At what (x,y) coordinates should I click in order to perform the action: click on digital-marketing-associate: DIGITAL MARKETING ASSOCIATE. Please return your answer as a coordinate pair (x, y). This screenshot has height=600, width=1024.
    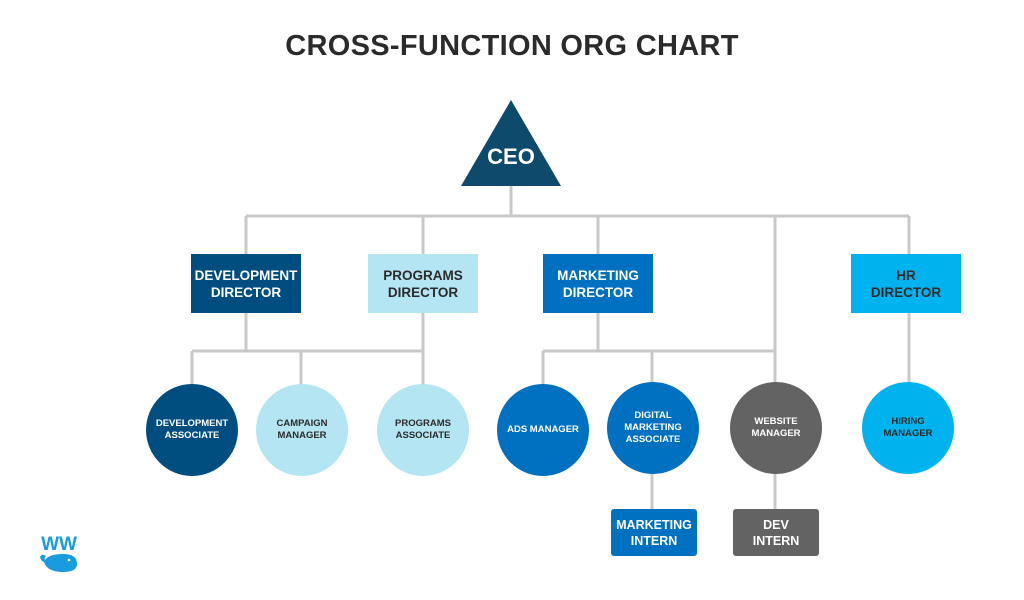
    Looking at the image, I should click on (653, 428).